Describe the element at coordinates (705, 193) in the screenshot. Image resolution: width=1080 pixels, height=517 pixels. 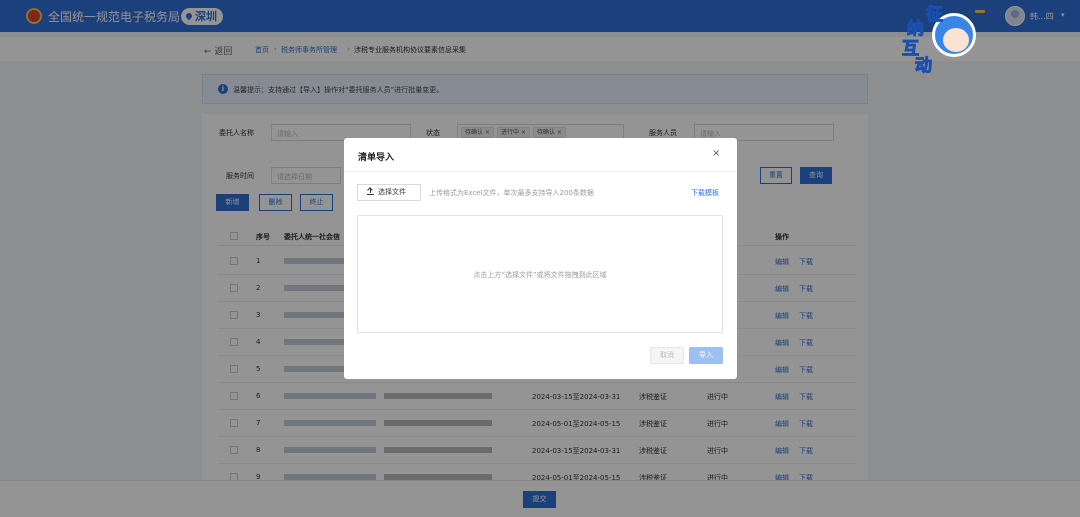
I see `download-template-link: 下载模板` at that location.